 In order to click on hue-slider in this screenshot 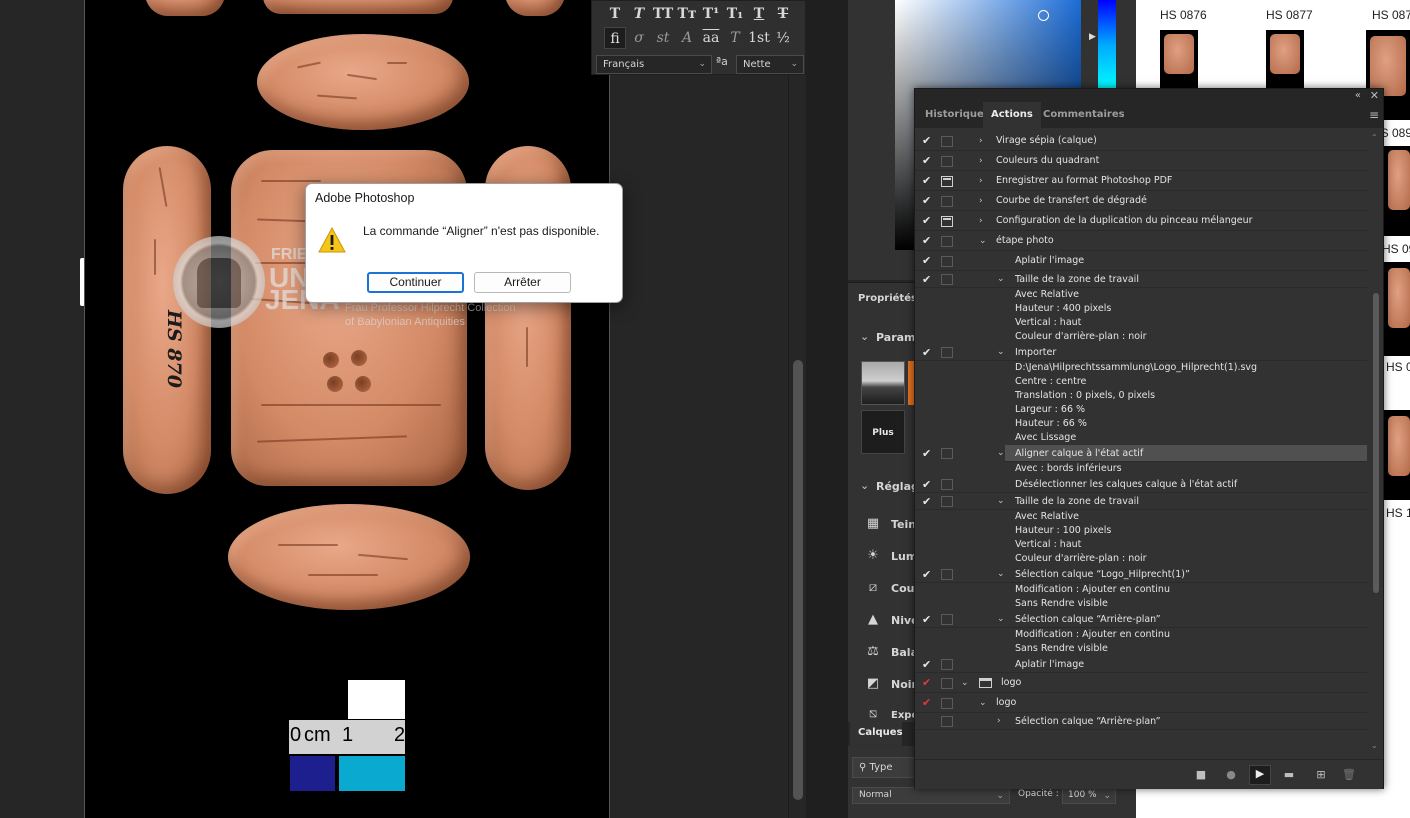, I will do `click(1107, 45)`.